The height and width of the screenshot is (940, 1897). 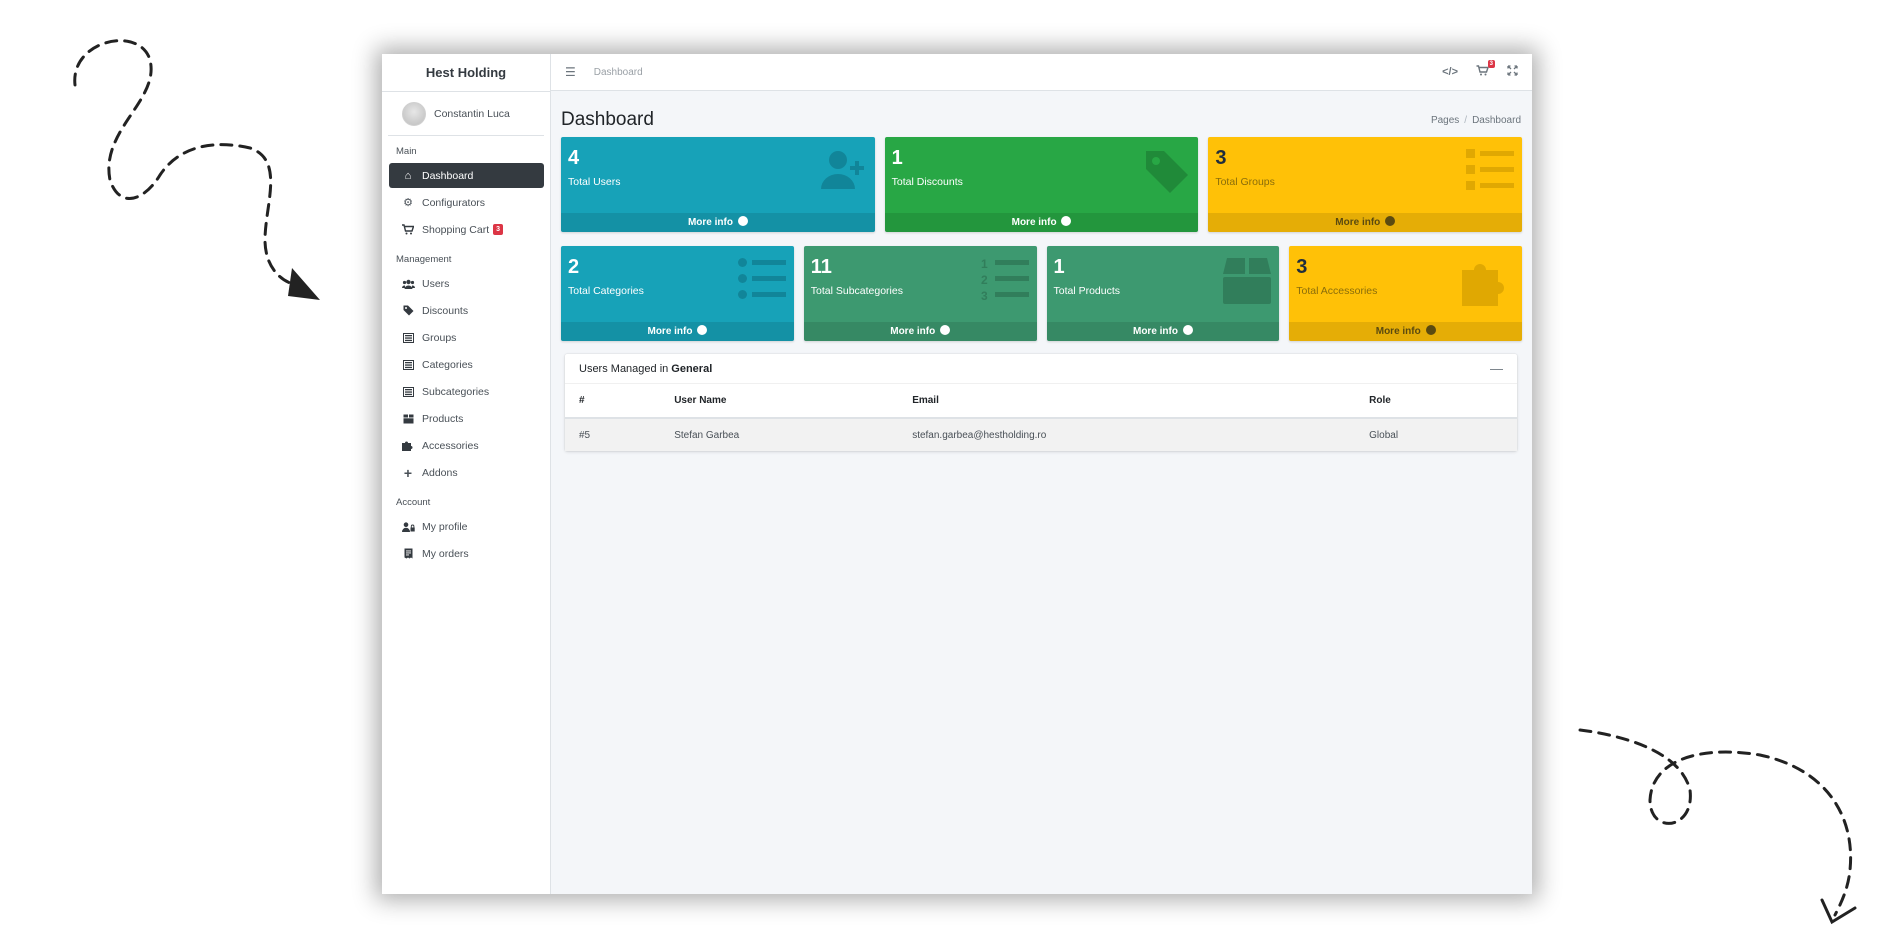 What do you see at coordinates (692, 368) in the screenshot?
I see `card-title-group: General` at bounding box center [692, 368].